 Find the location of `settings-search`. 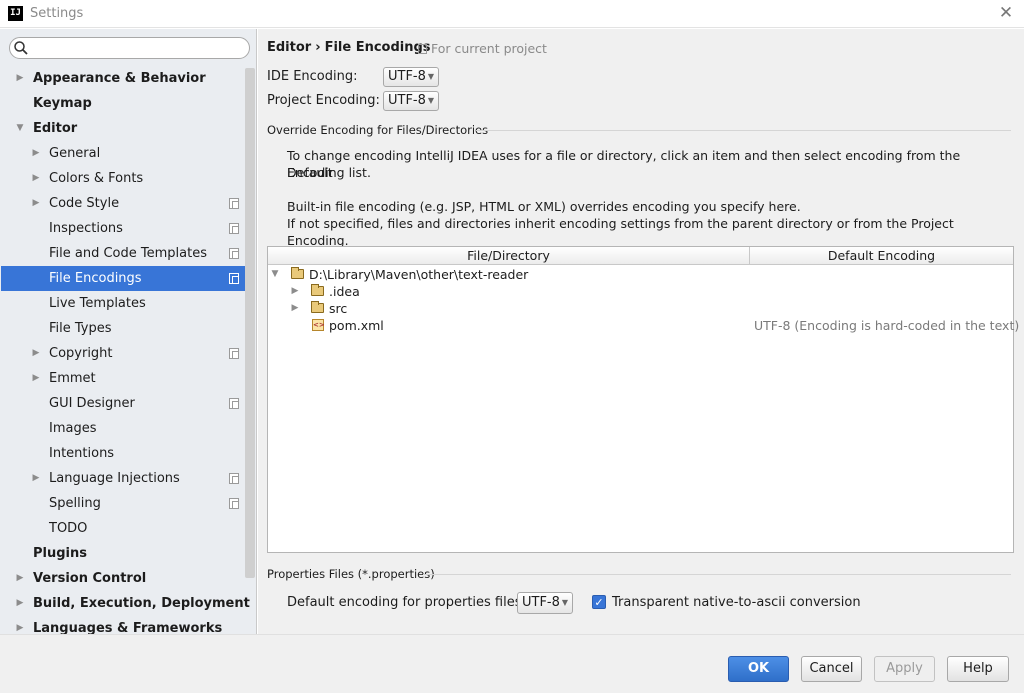

settings-search is located at coordinates (129, 48).